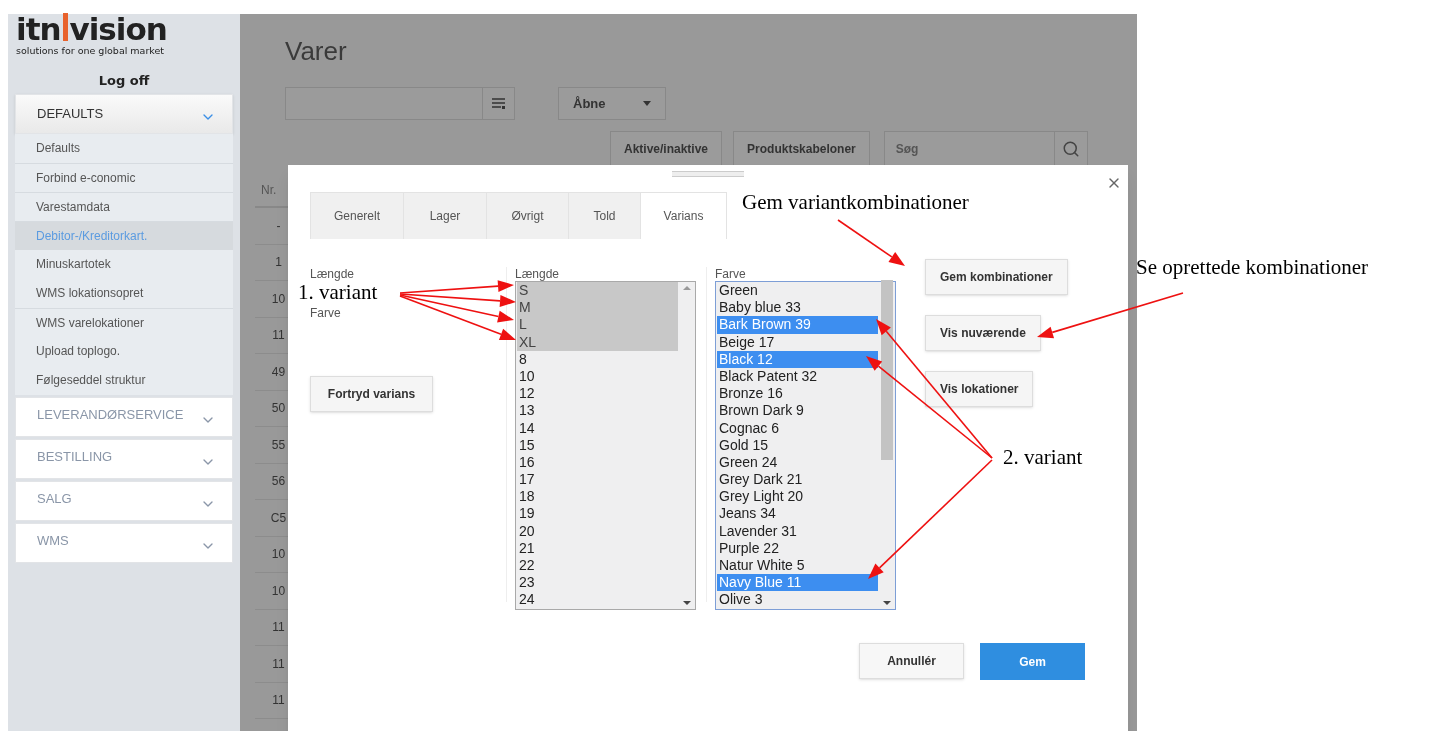  I want to click on action-button: Vis lokationer, so click(979, 389).